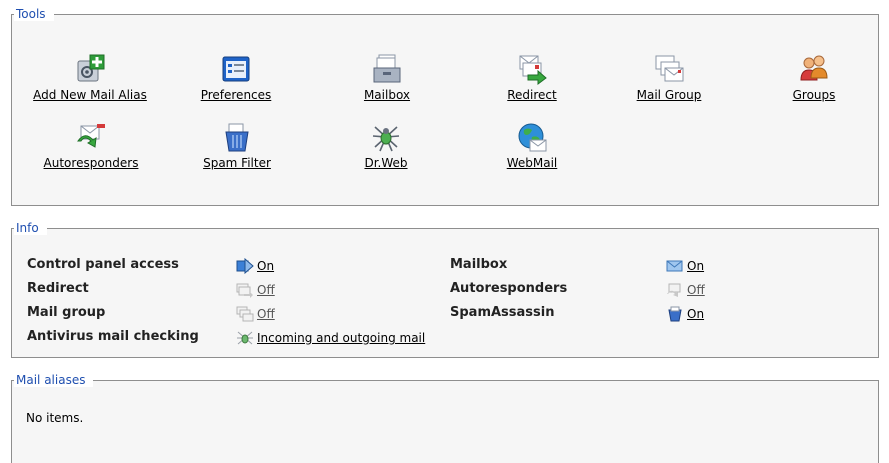  I want to click on drweb-icon, so click(386, 139).